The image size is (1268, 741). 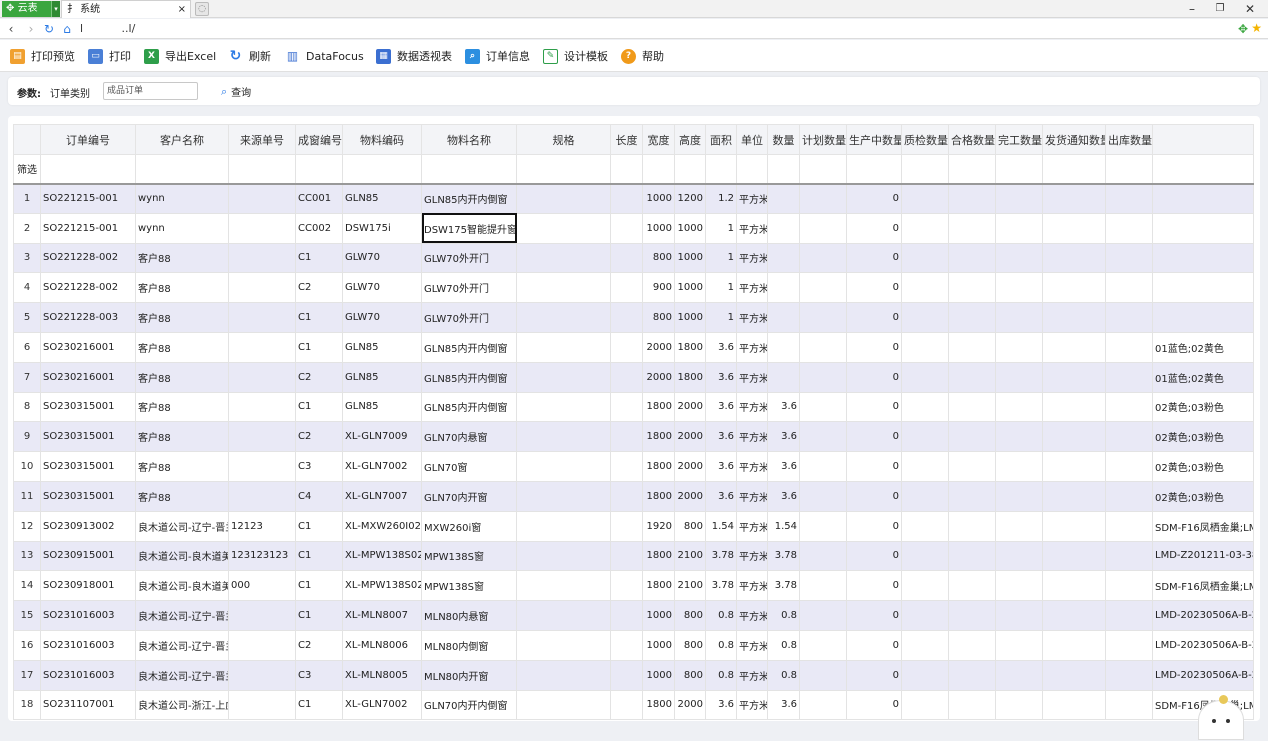 I want to click on table-cell: C3, so click(x=319, y=675).